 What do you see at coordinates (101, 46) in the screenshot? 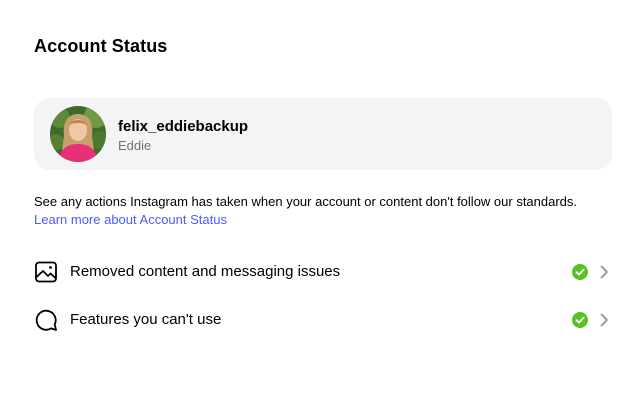
I see `page-title: Account Status` at bounding box center [101, 46].